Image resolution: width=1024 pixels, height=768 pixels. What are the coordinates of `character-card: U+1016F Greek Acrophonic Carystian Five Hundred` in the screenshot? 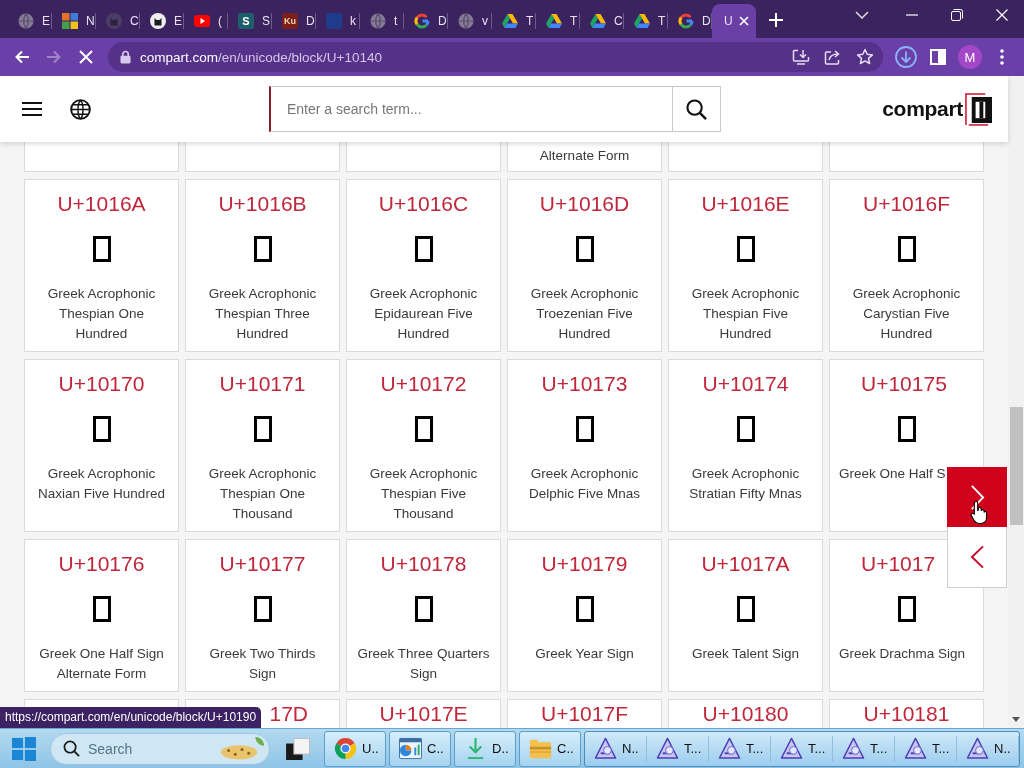 It's located at (906, 265).